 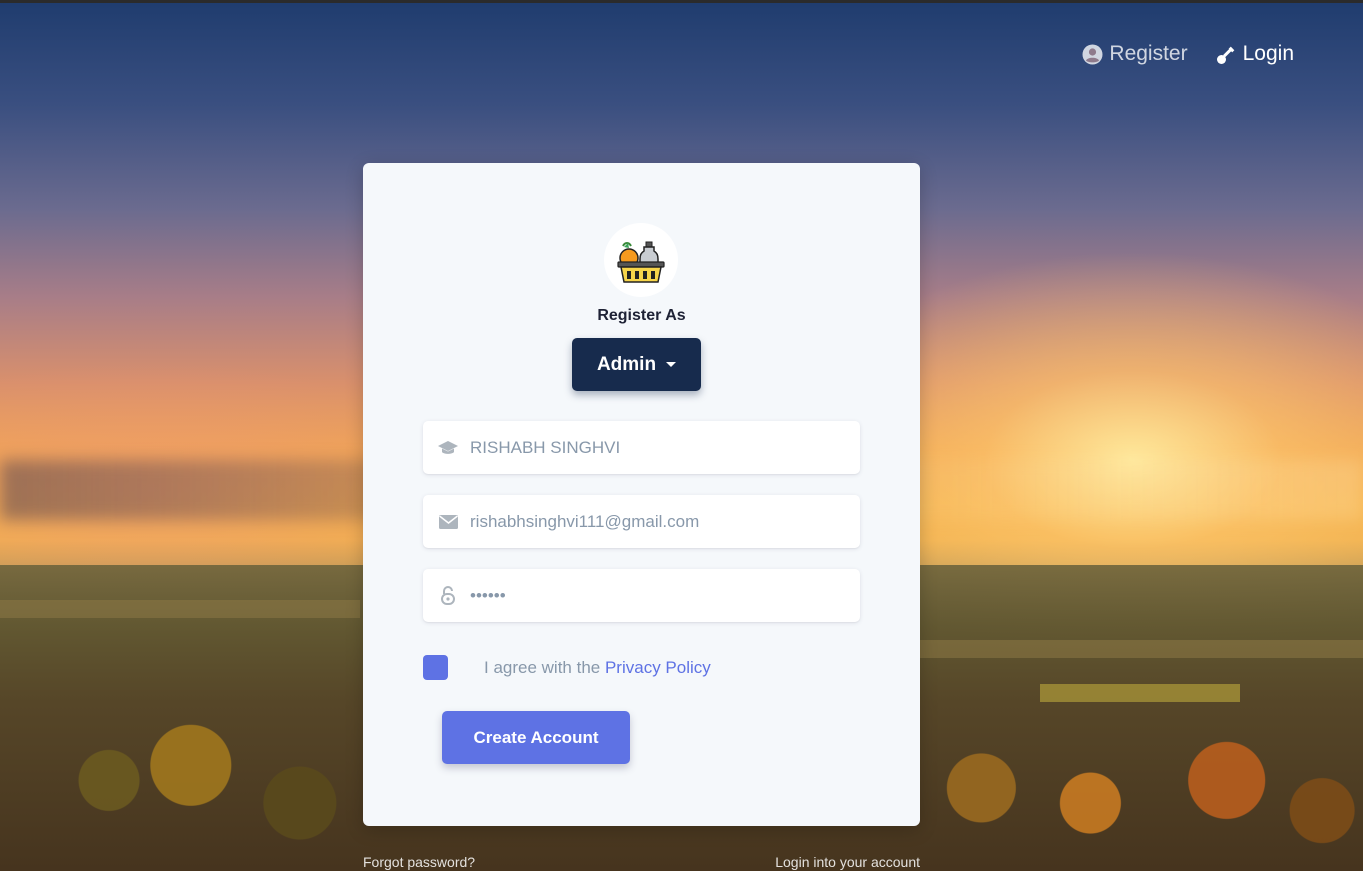 I want to click on forgot-password-link: Forgot password?, so click(x=419, y=862).